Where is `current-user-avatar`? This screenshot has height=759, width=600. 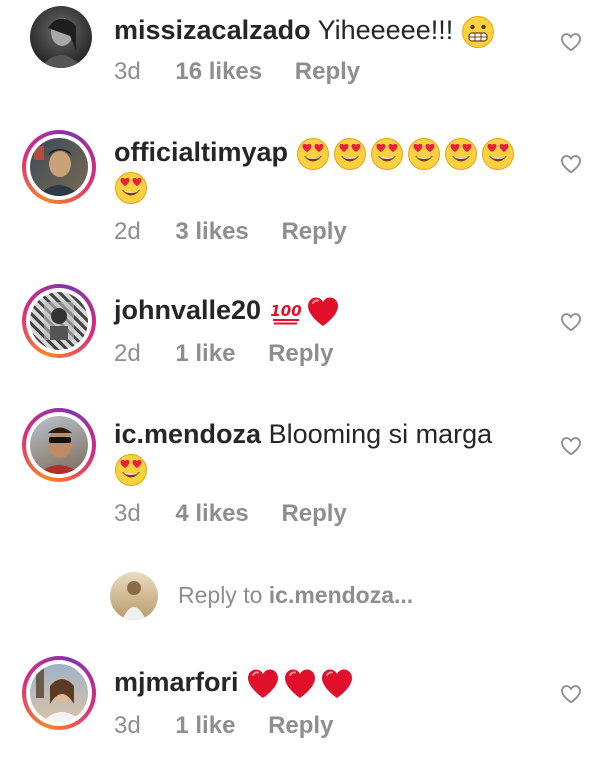 current-user-avatar is located at coordinates (134, 596).